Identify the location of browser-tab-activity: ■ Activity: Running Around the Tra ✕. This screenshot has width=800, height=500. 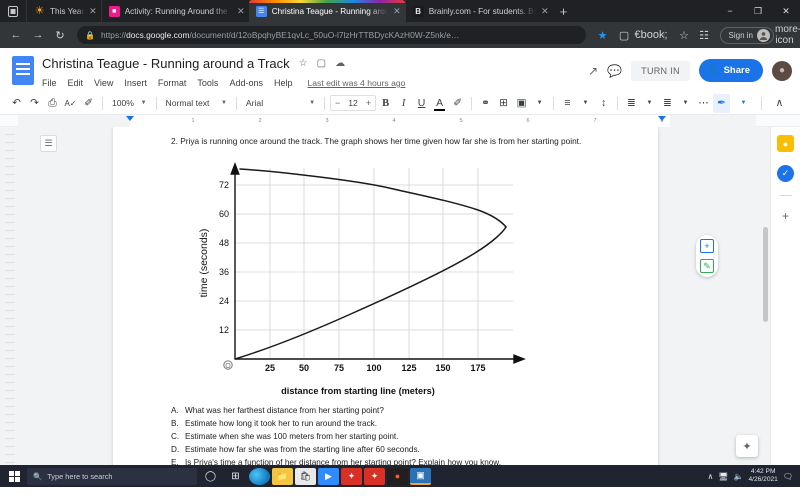
(174, 11).